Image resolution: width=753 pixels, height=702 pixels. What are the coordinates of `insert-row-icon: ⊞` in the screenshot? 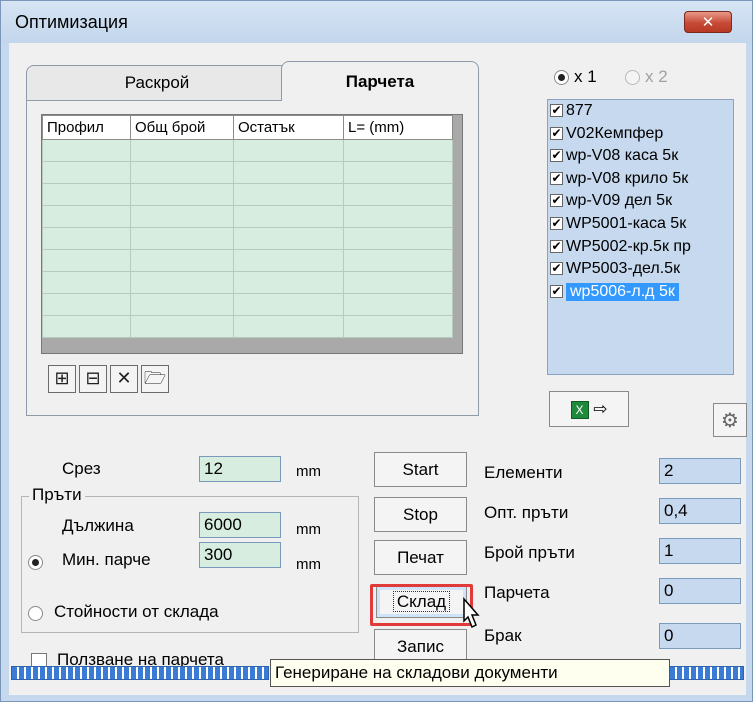 It's located at (62, 379).